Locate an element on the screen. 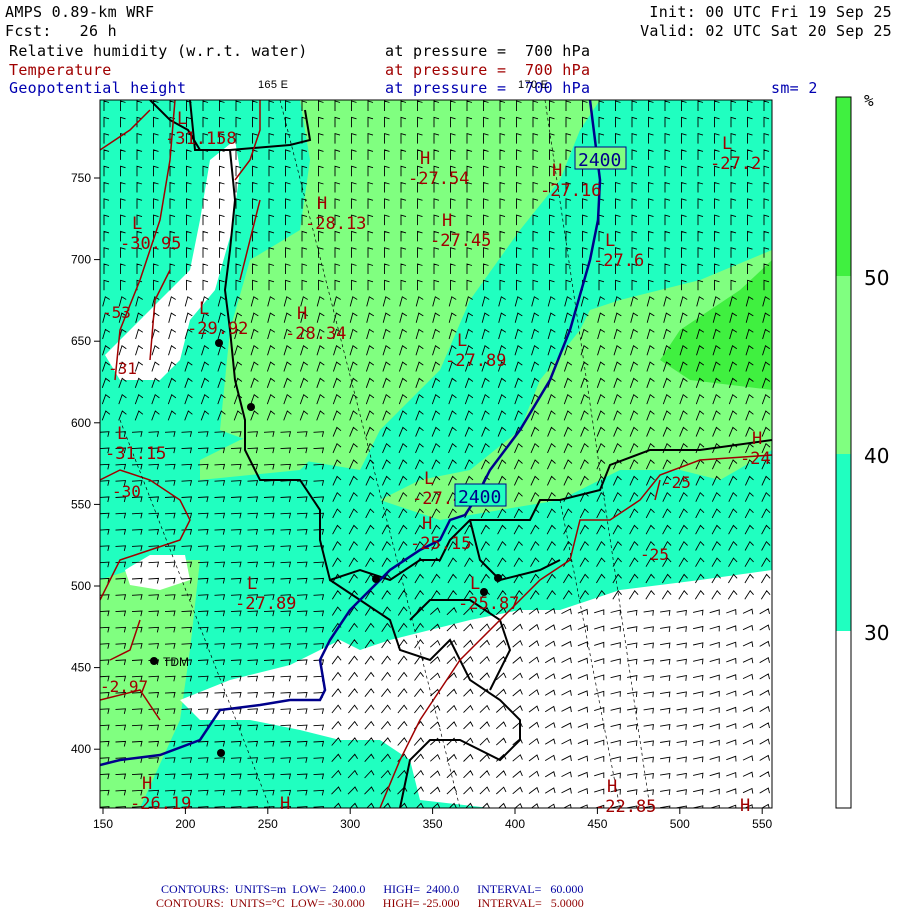  y-tick-label: 600 is located at coordinates (81, 423).